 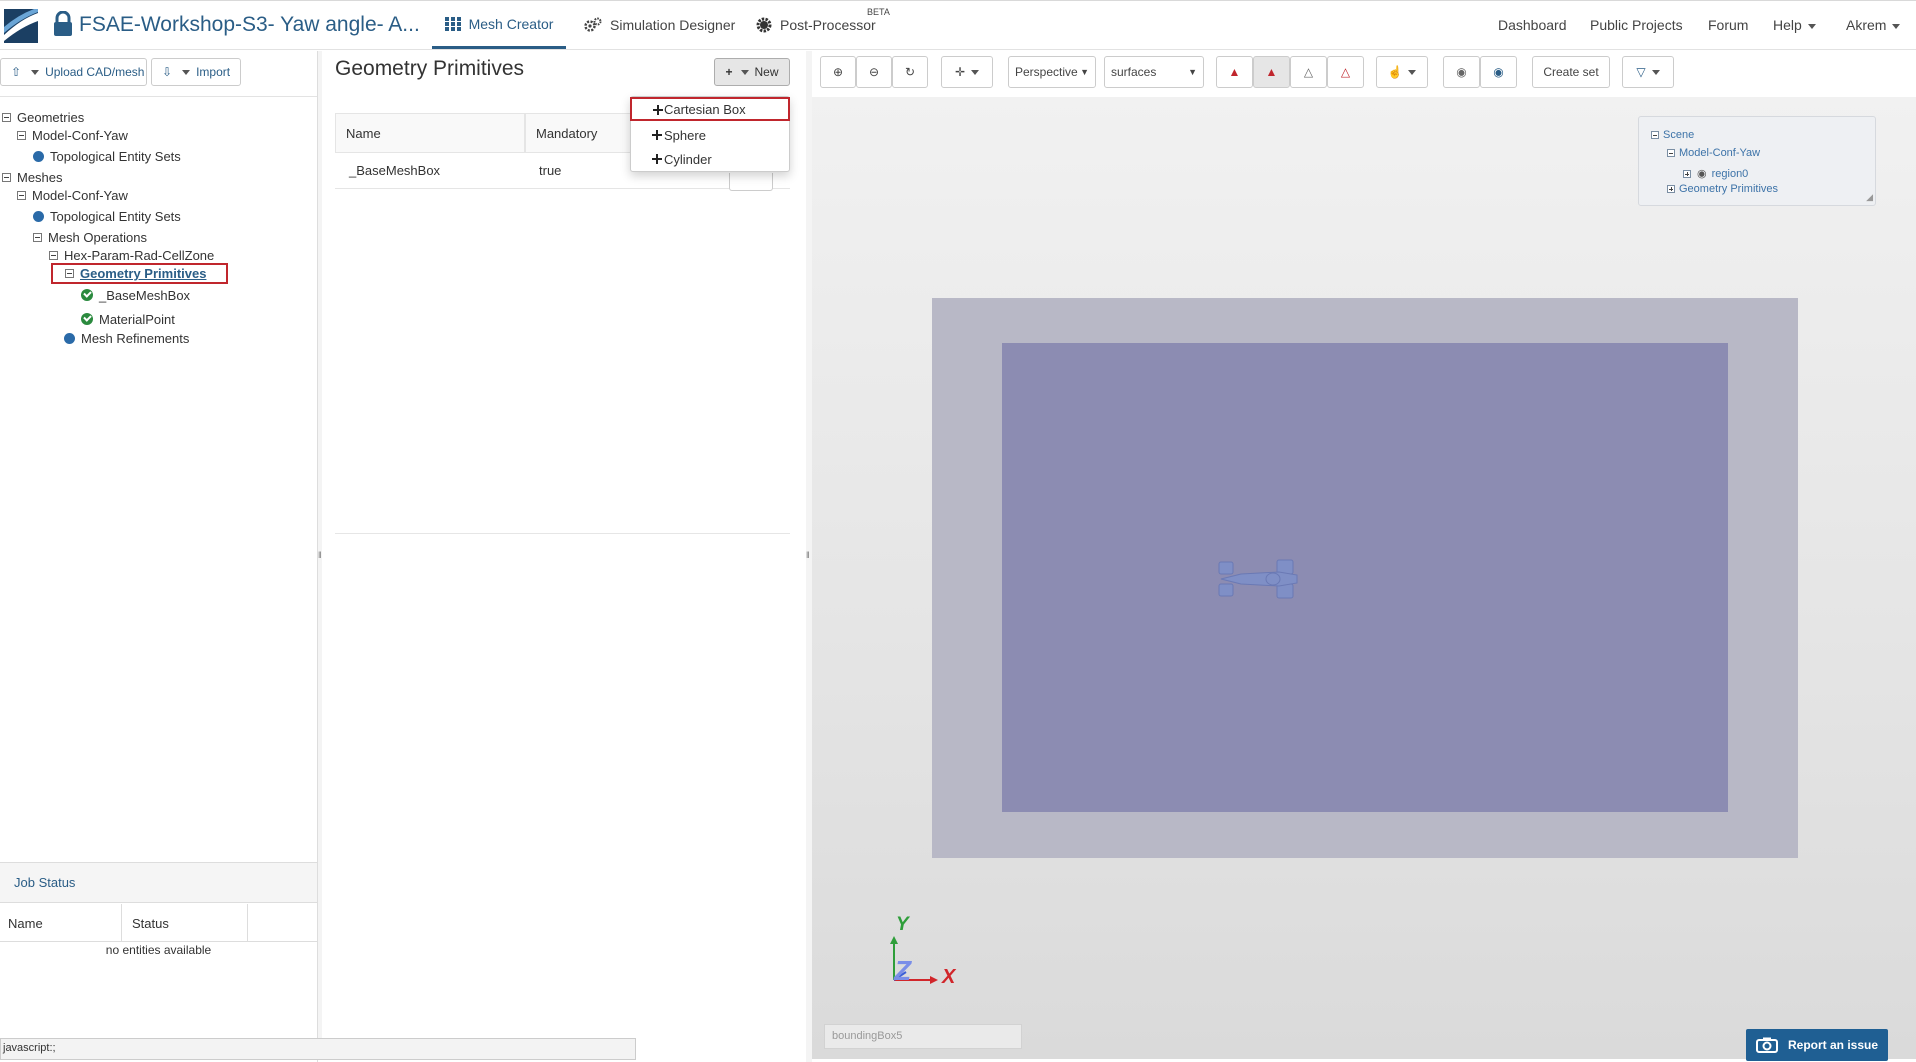 What do you see at coordinates (320, 544) in the screenshot?
I see `left-splitter` at bounding box center [320, 544].